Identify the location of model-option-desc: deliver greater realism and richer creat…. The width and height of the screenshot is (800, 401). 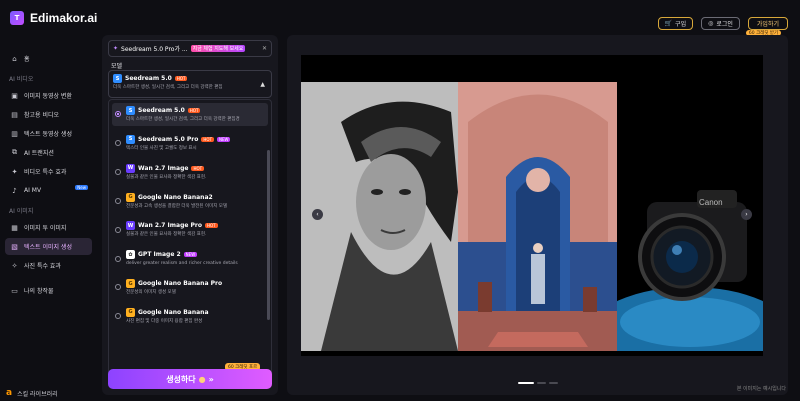
(182, 264).